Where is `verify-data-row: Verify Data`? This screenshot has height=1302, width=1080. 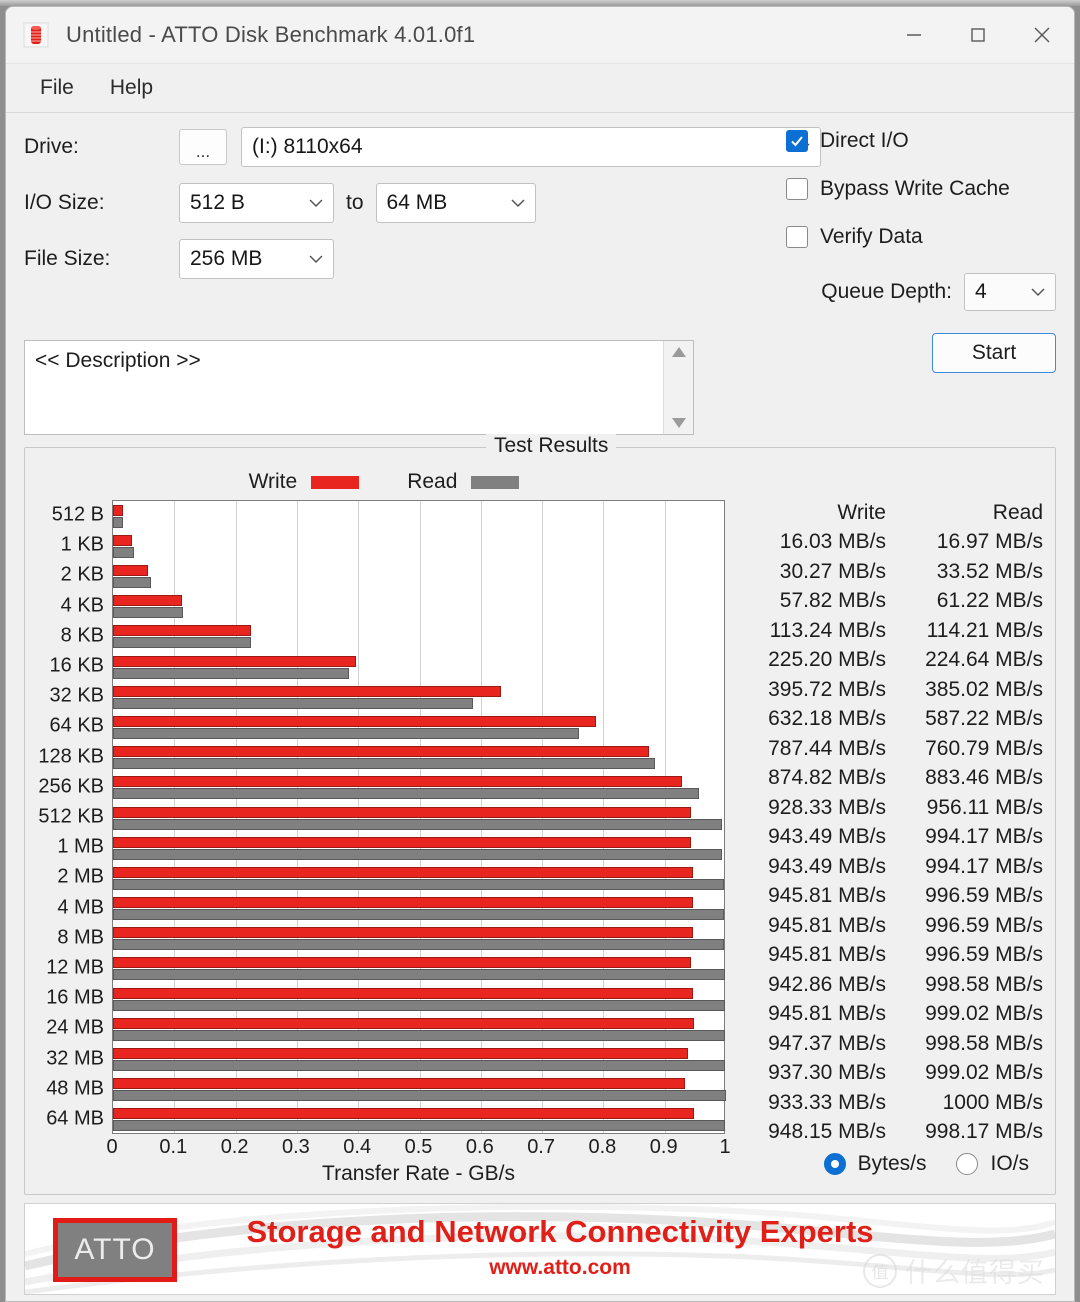 verify-data-row: Verify Data is located at coordinates (921, 237).